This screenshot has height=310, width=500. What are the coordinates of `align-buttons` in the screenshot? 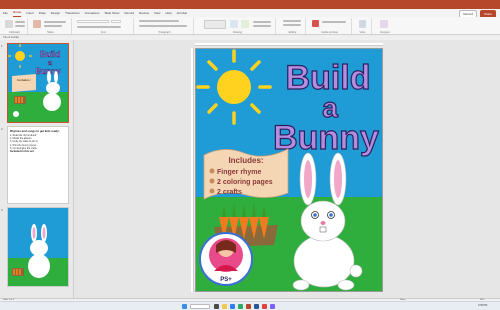 It's located at (163, 26).